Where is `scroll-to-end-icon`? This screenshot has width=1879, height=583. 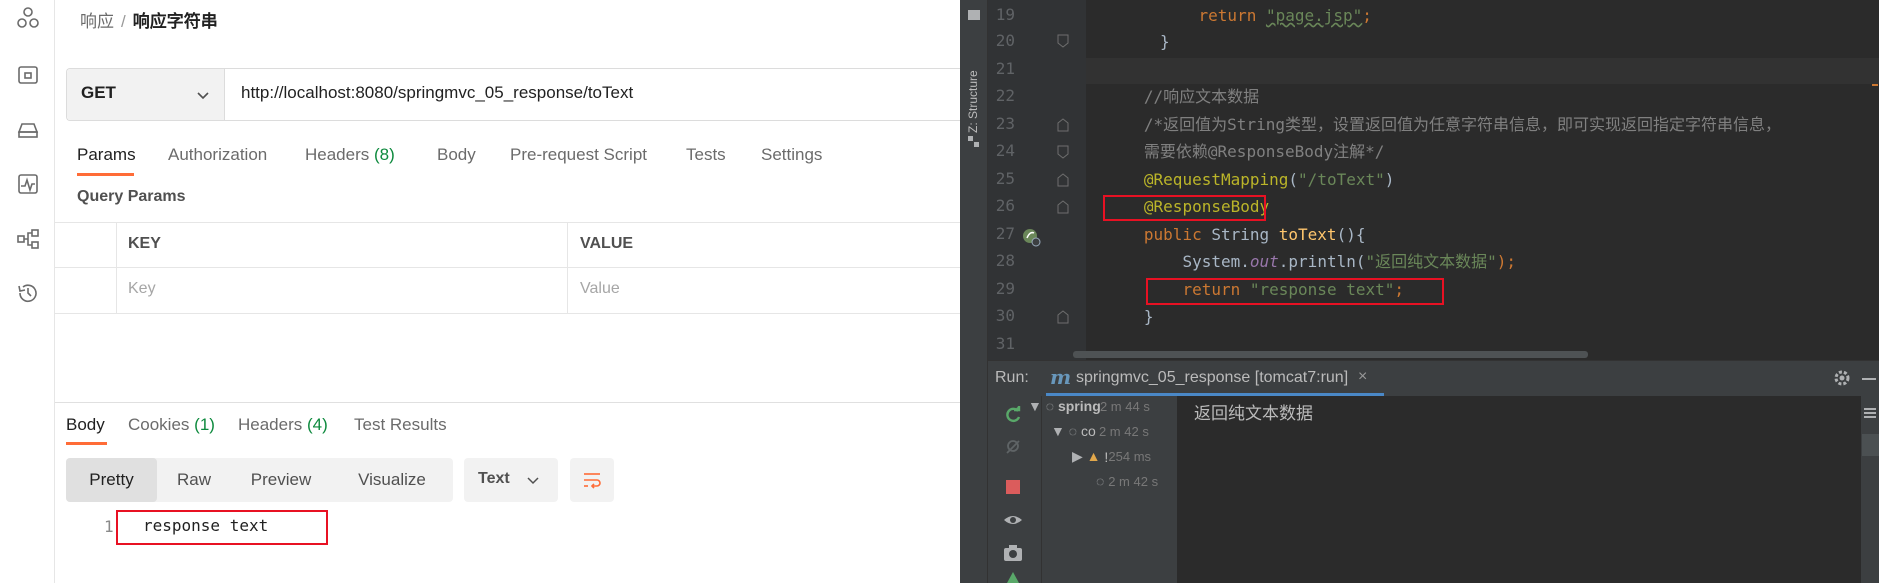
scroll-to-end-icon is located at coordinates (1870, 445).